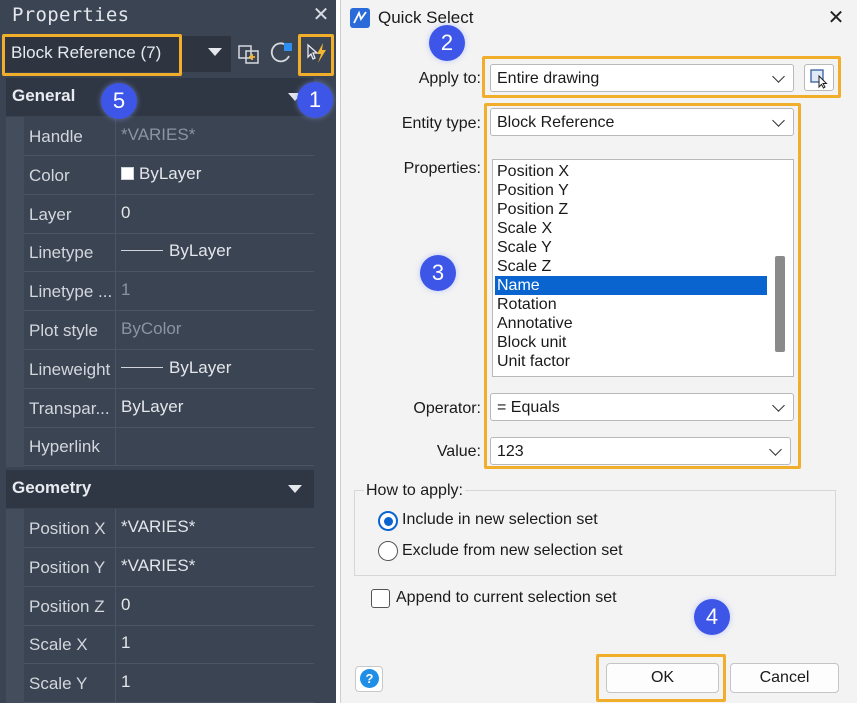 This screenshot has width=857, height=703. I want to click on dialog-title: Quick Select, so click(426, 17).